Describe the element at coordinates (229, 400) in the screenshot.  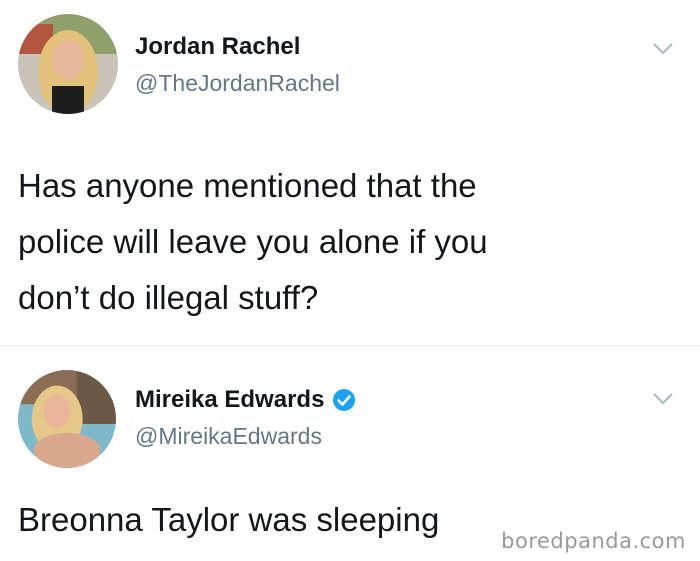
I see `display-name: Mireika Edwards` at that location.